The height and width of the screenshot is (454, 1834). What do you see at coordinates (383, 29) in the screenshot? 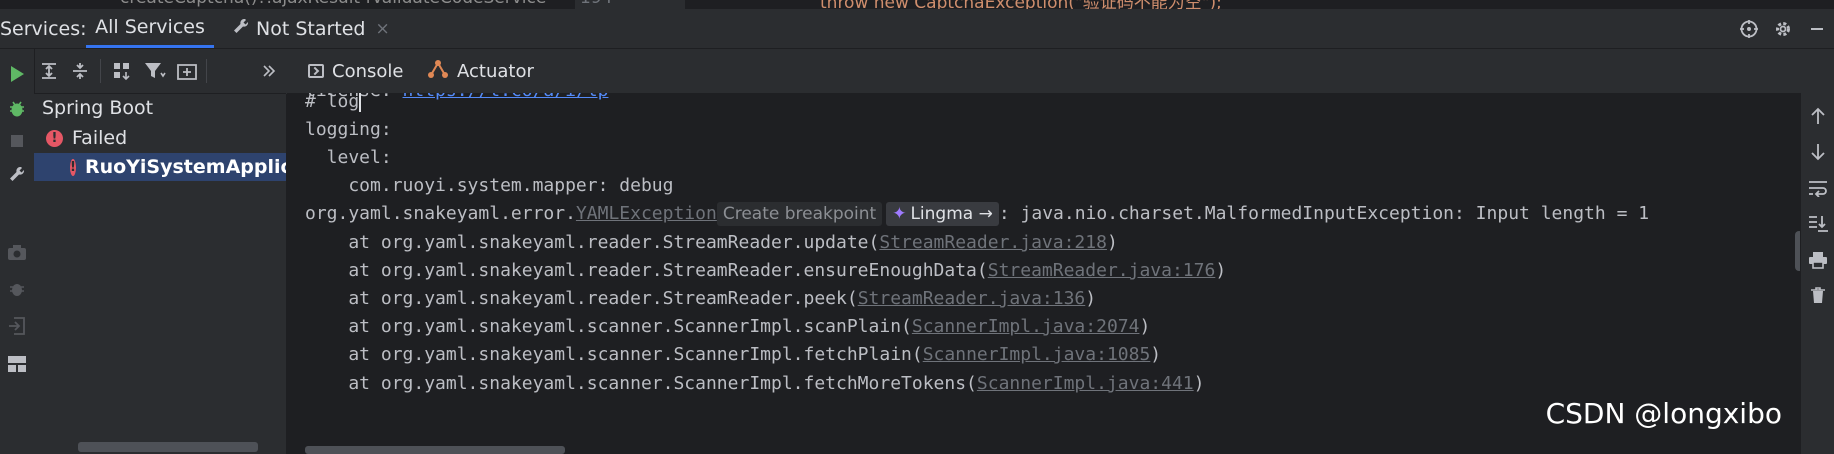
I see `close-icon: ×` at bounding box center [383, 29].